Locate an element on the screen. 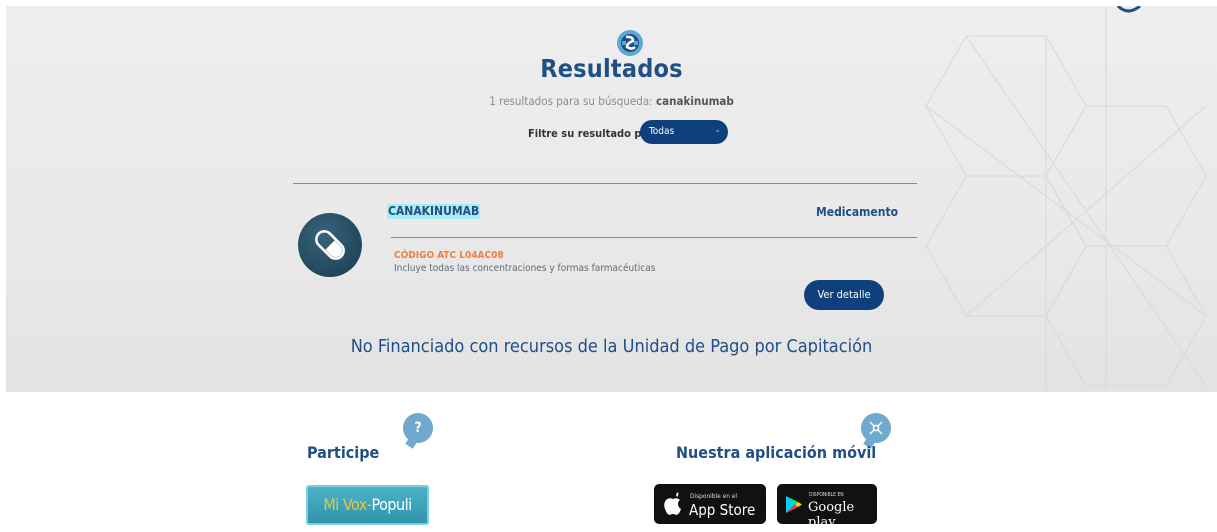 This screenshot has width=1217, height=532. app-icon is located at coordinates (876, 431).